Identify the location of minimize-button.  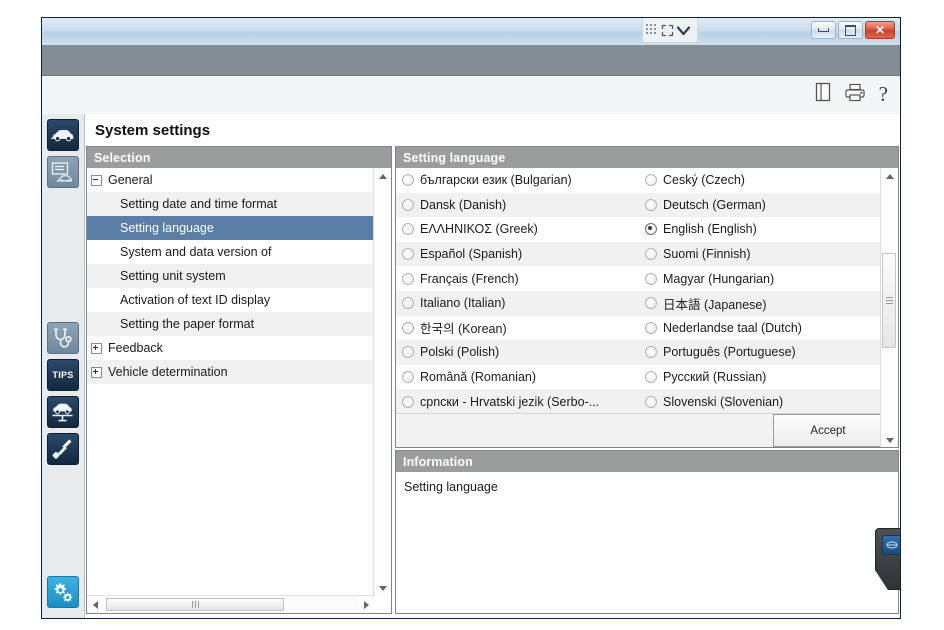
(823, 30).